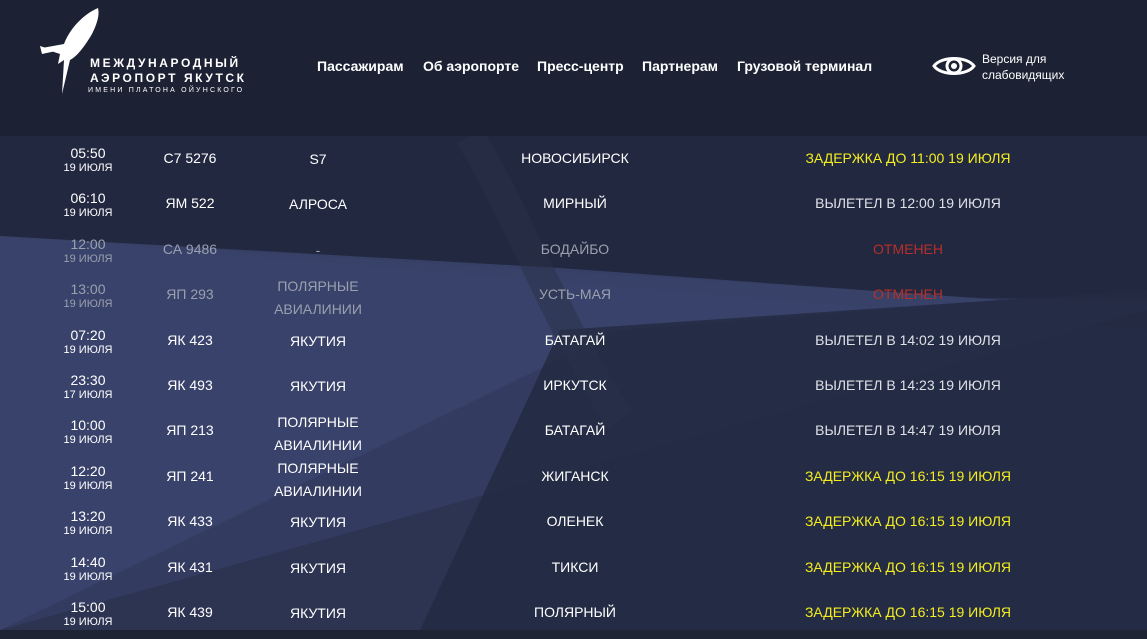  I want to click on destination: ИРКУТСК, so click(575, 385).